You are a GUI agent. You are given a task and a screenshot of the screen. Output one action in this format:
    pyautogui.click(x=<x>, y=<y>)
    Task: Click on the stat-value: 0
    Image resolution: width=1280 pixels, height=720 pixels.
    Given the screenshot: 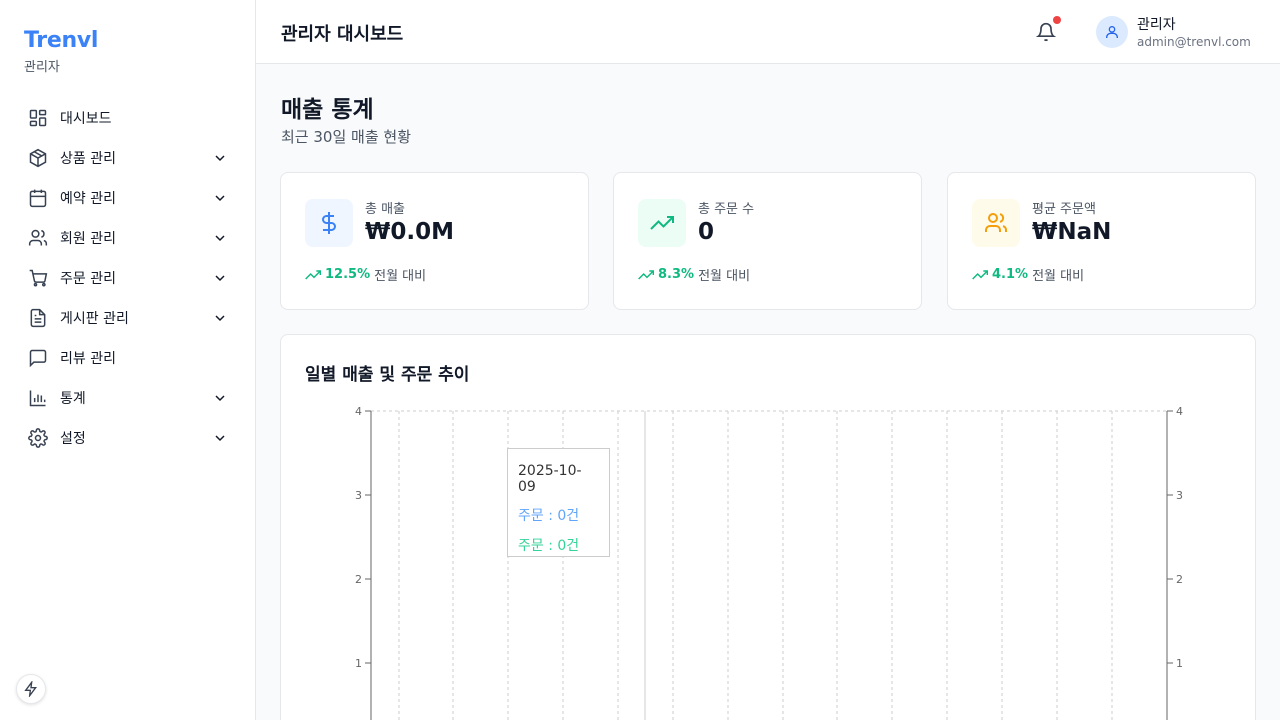 What is the action you would take?
    pyautogui.click(x=706, y=232)
    